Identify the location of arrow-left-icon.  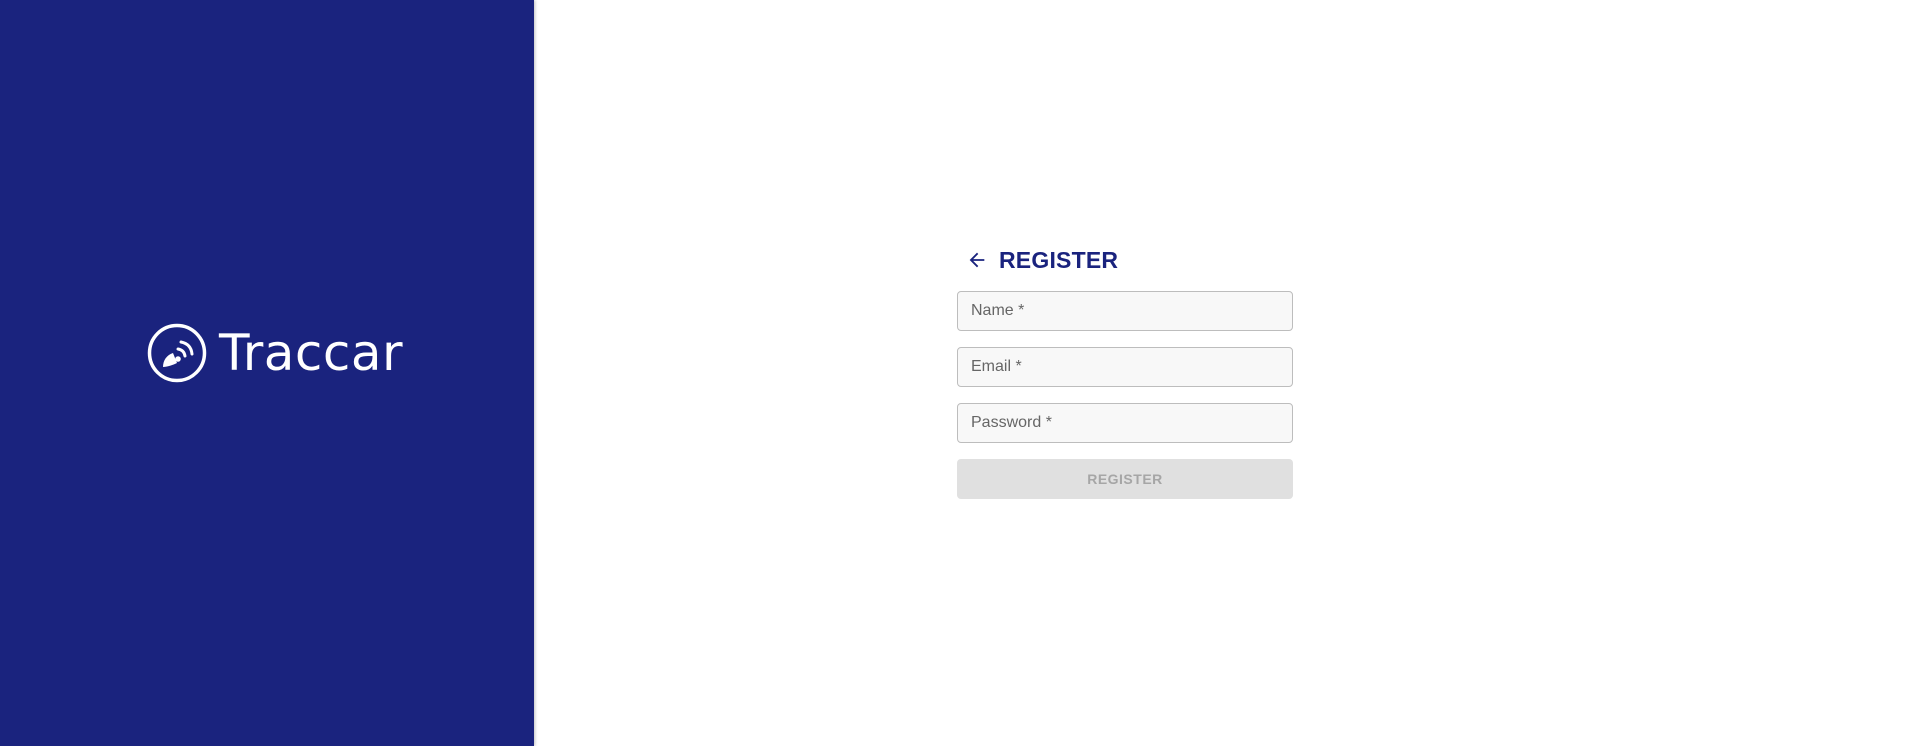
(977, 260).